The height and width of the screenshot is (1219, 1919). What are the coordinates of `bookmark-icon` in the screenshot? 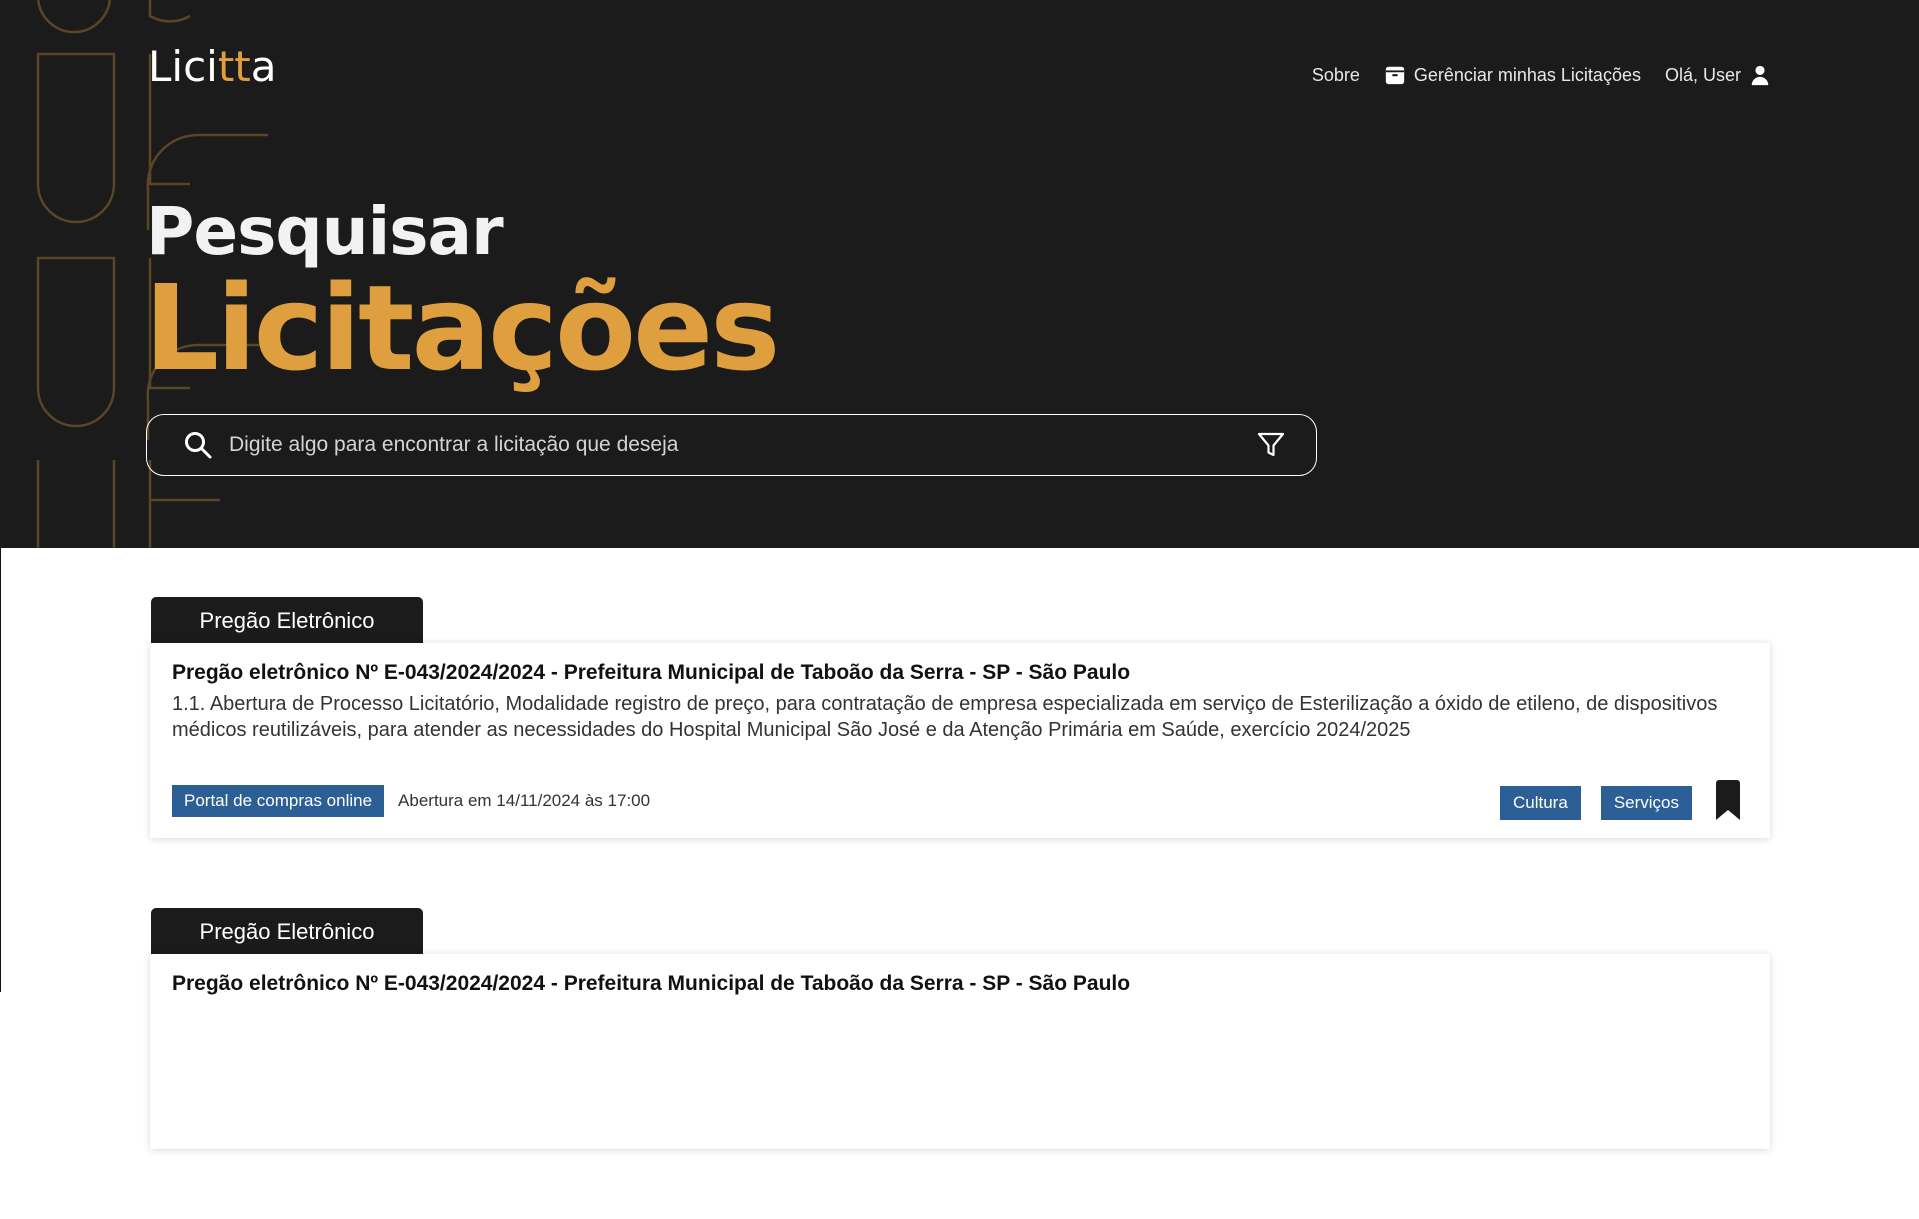 It's located at (1728, 801).